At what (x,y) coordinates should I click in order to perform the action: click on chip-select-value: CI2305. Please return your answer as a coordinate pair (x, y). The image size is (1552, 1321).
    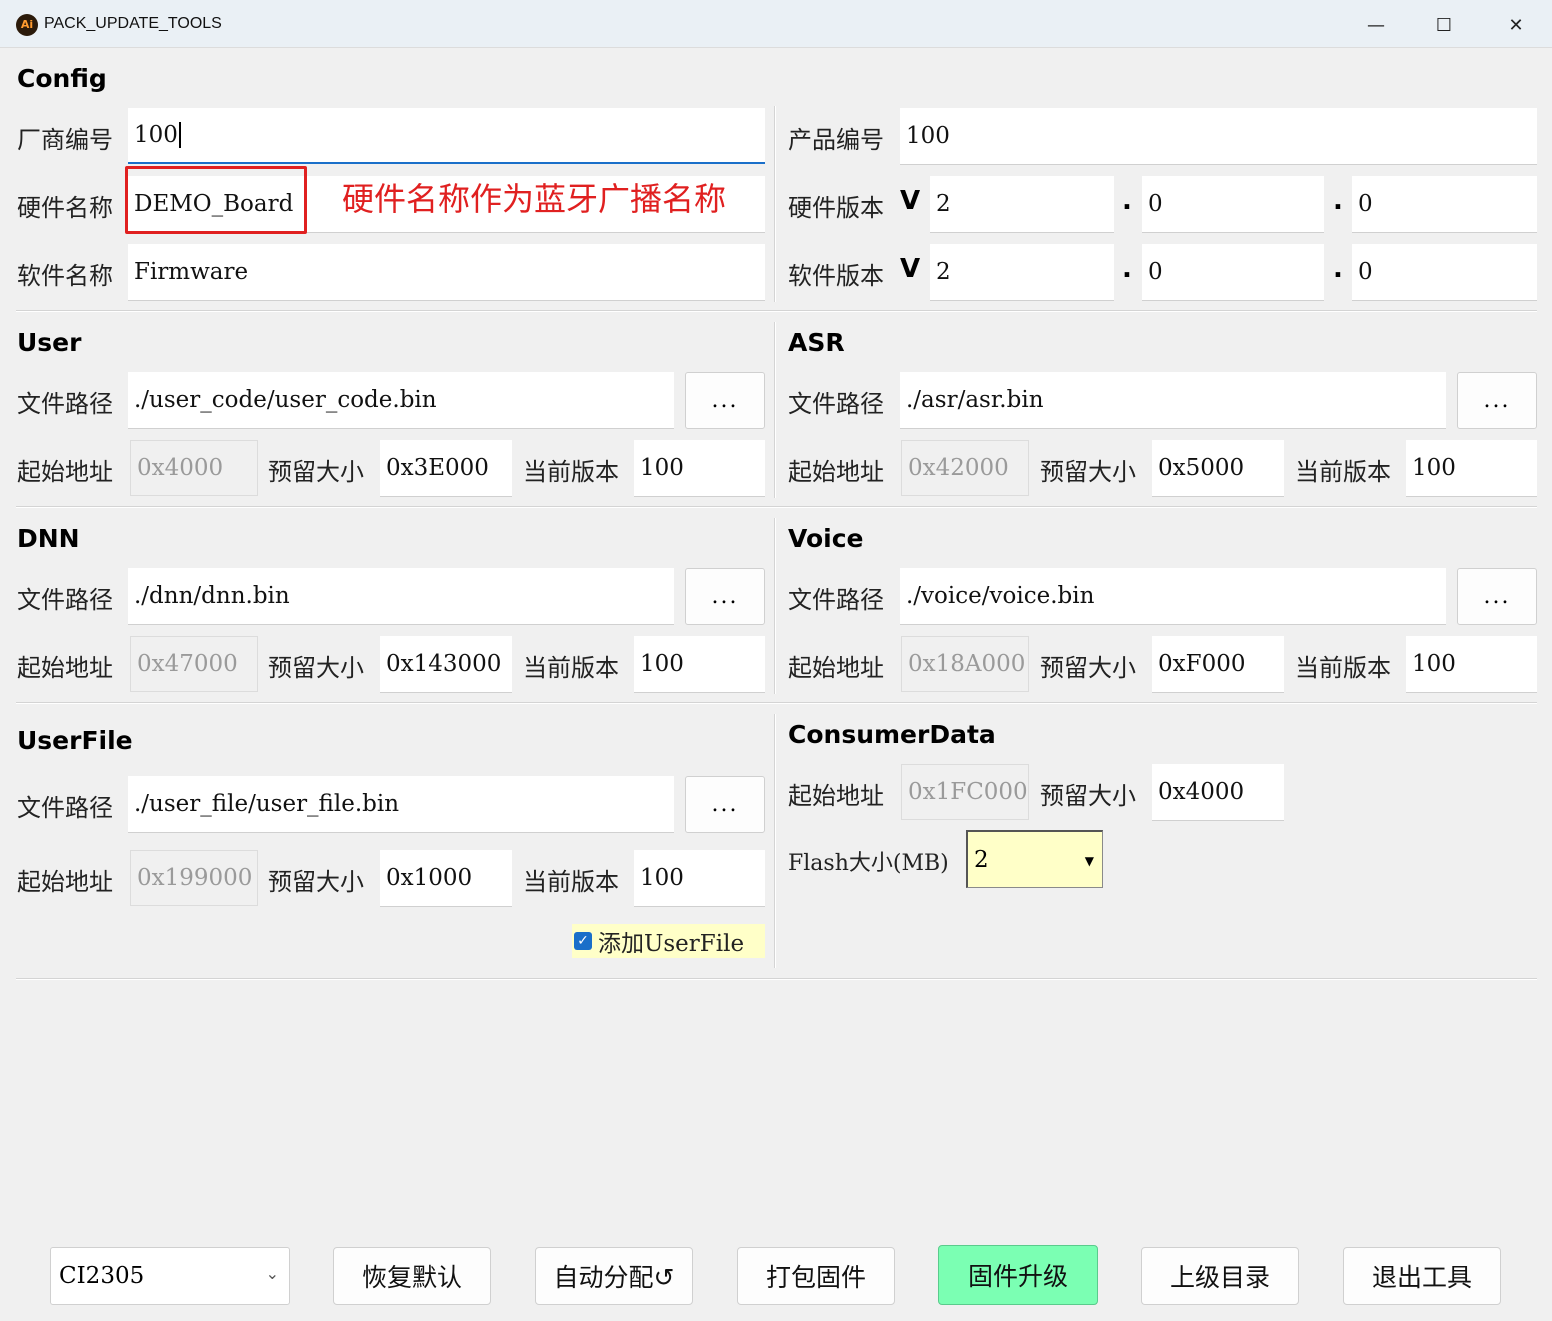
    Looking at the image, I should click on (102, 1276).